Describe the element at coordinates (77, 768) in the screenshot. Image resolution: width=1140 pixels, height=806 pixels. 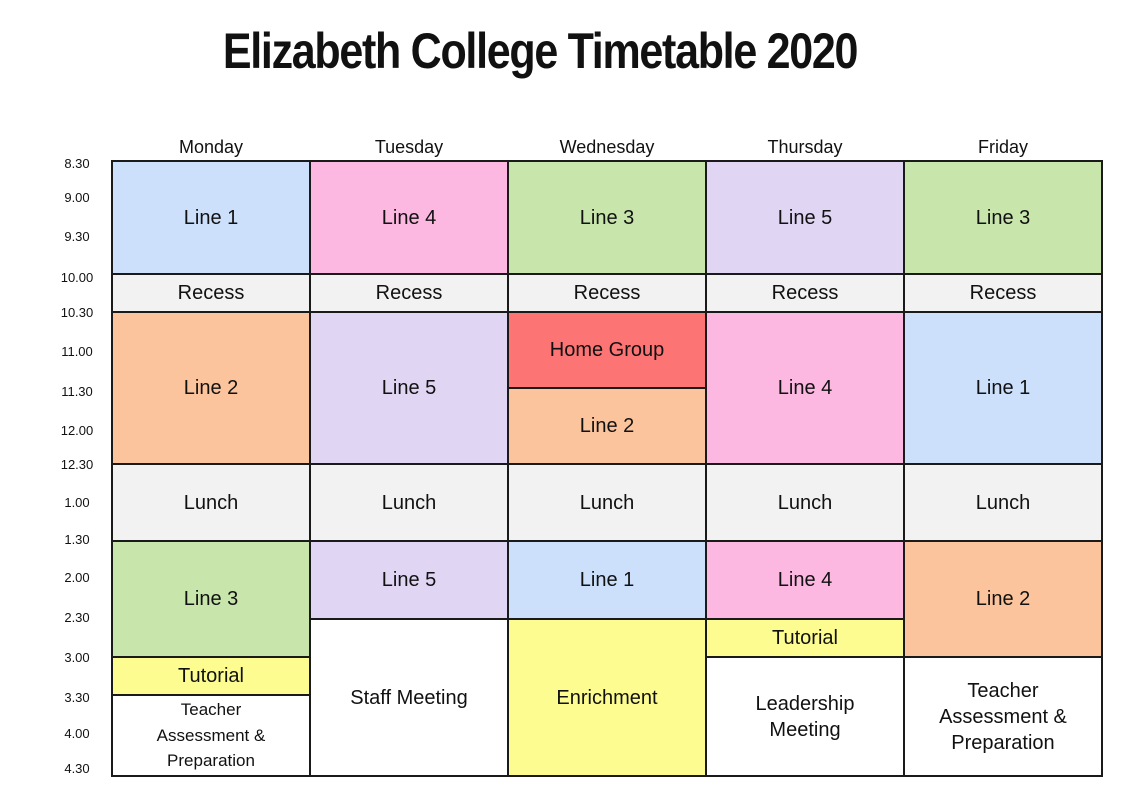
I see `time-label: 4.30` at that location.